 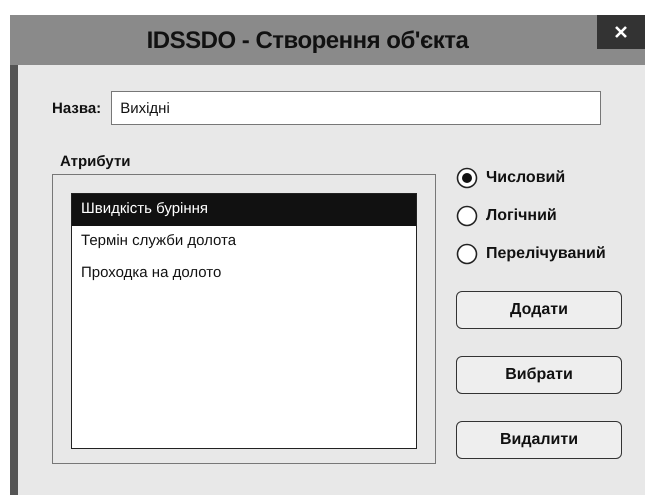 I want to click on action-button: Видалити, so click(x=539, y=440).